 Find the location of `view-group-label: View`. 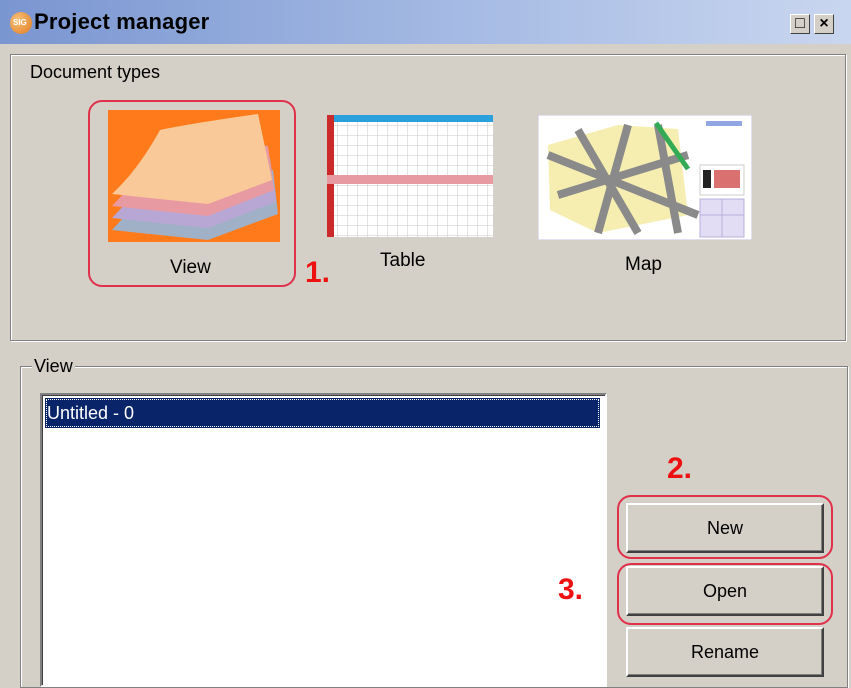

view-group-label: View is located at coordinates (53, 366).